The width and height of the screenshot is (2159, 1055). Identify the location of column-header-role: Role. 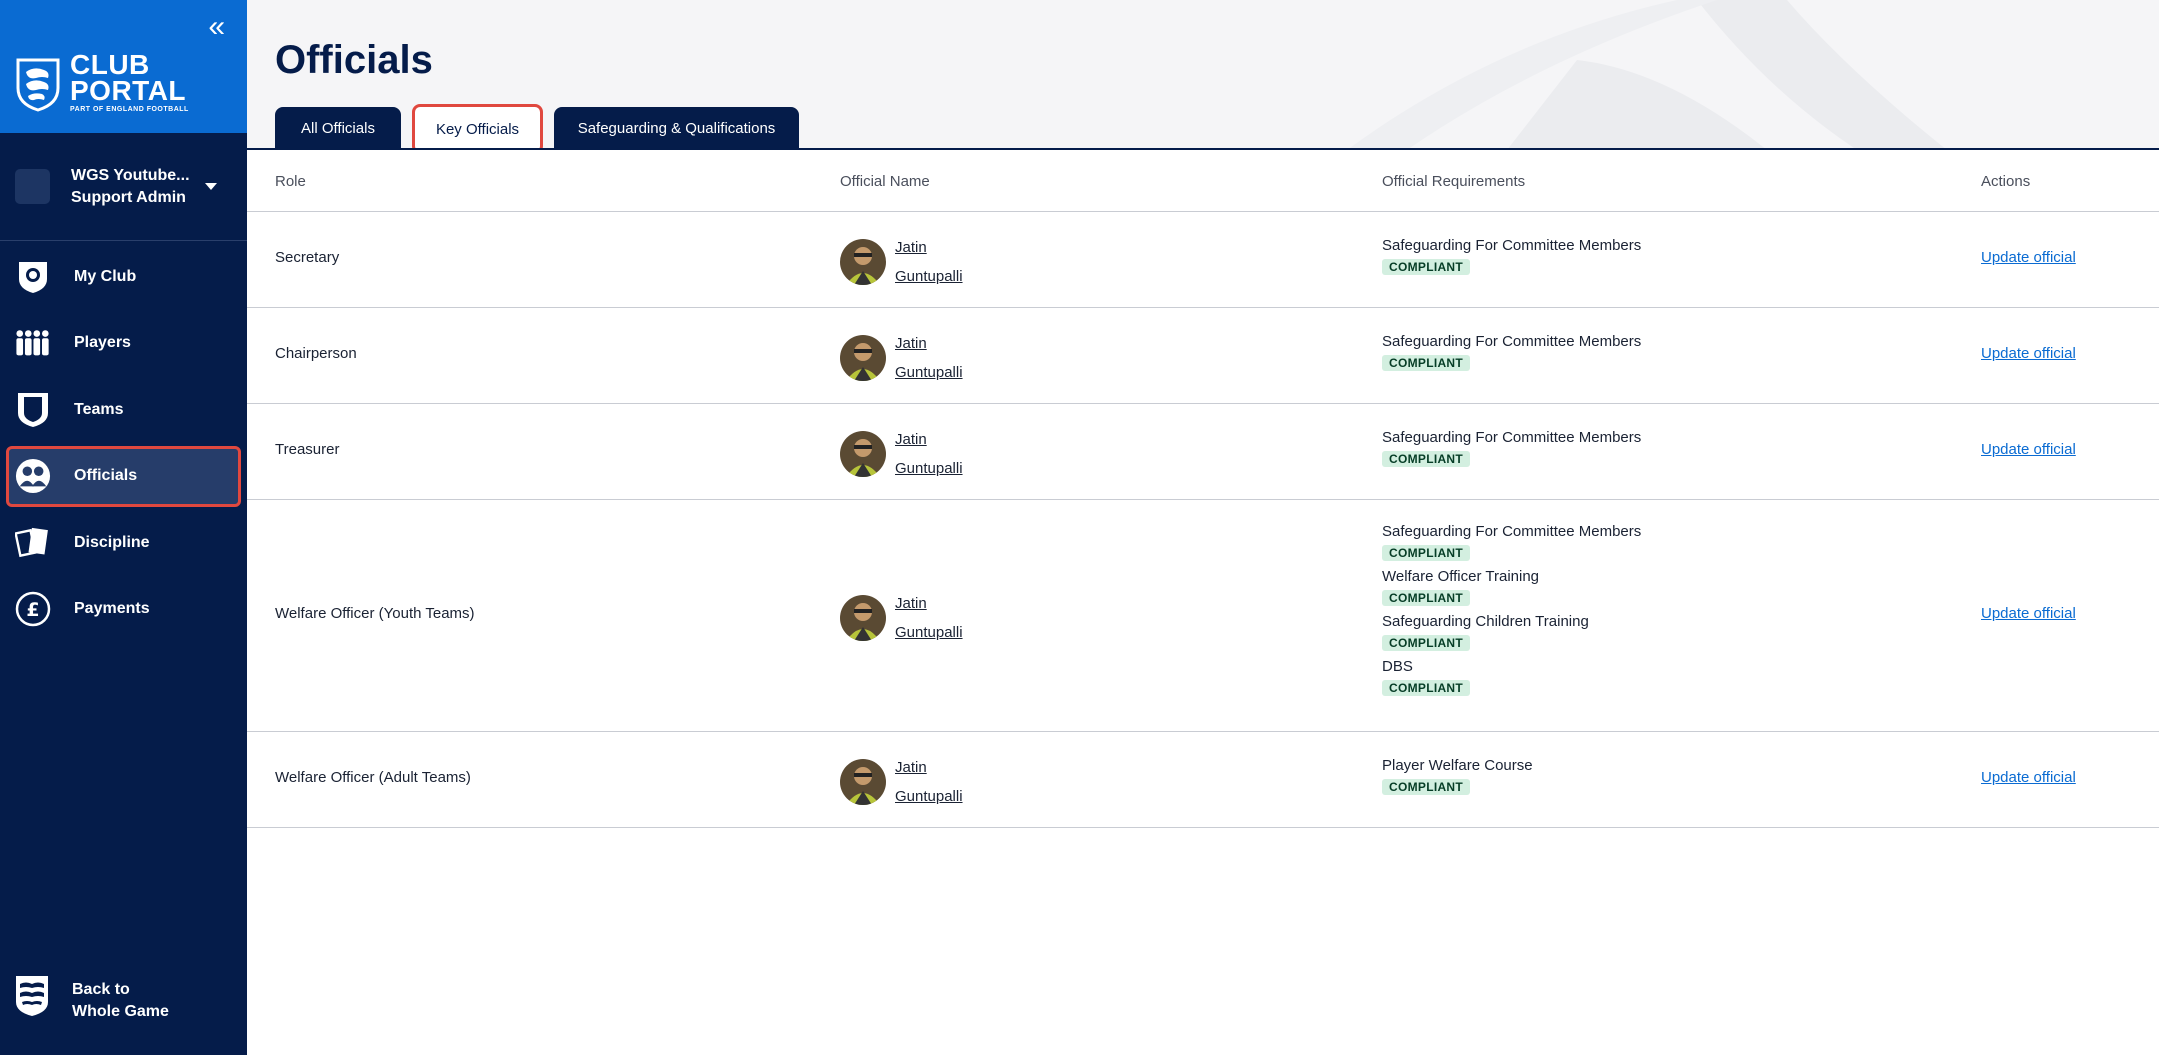
(290, 181).